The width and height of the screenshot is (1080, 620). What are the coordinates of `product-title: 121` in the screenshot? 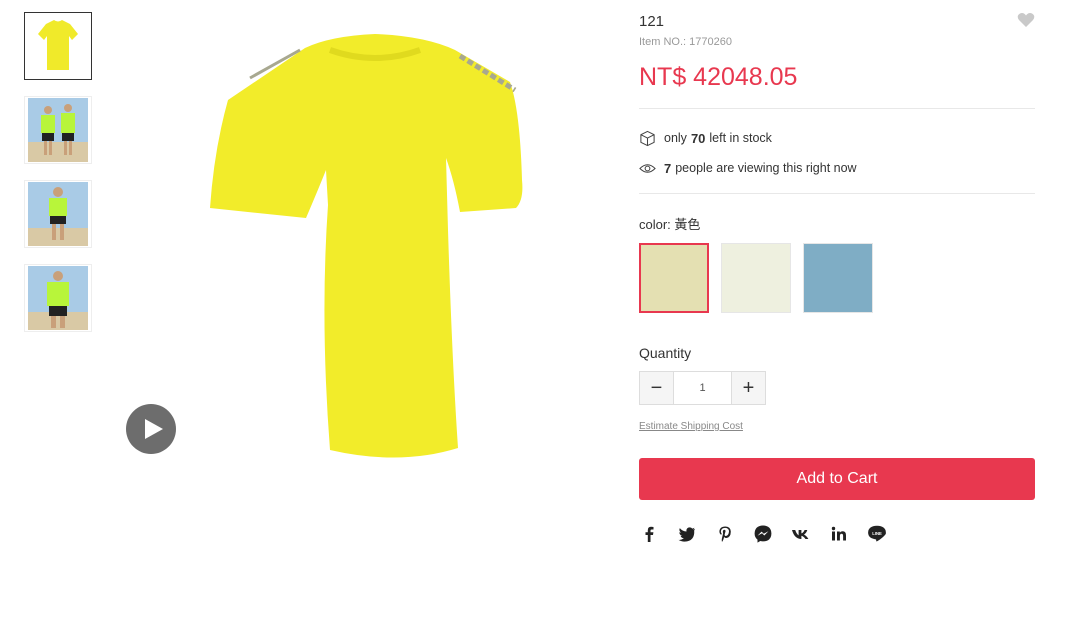 It's located at (652, 21).